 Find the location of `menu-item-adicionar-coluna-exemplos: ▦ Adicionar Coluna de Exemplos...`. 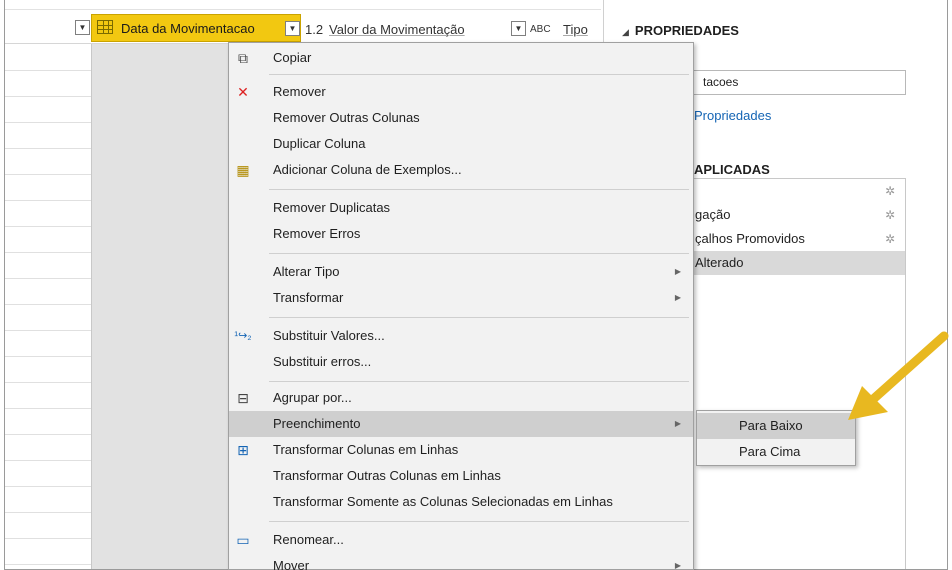

menu-item-adicionar-coluna-exemplos: ▦ Adicionar Coluna de Exemplos... is located at coordinates (461, 170).